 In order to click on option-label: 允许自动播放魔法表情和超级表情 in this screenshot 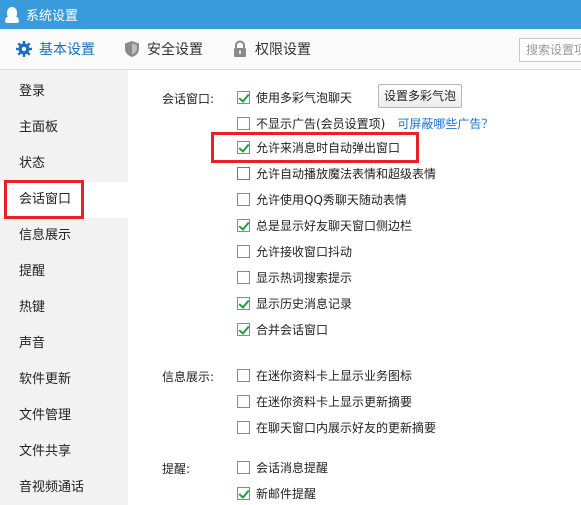, I will do `click(346, 173)`.